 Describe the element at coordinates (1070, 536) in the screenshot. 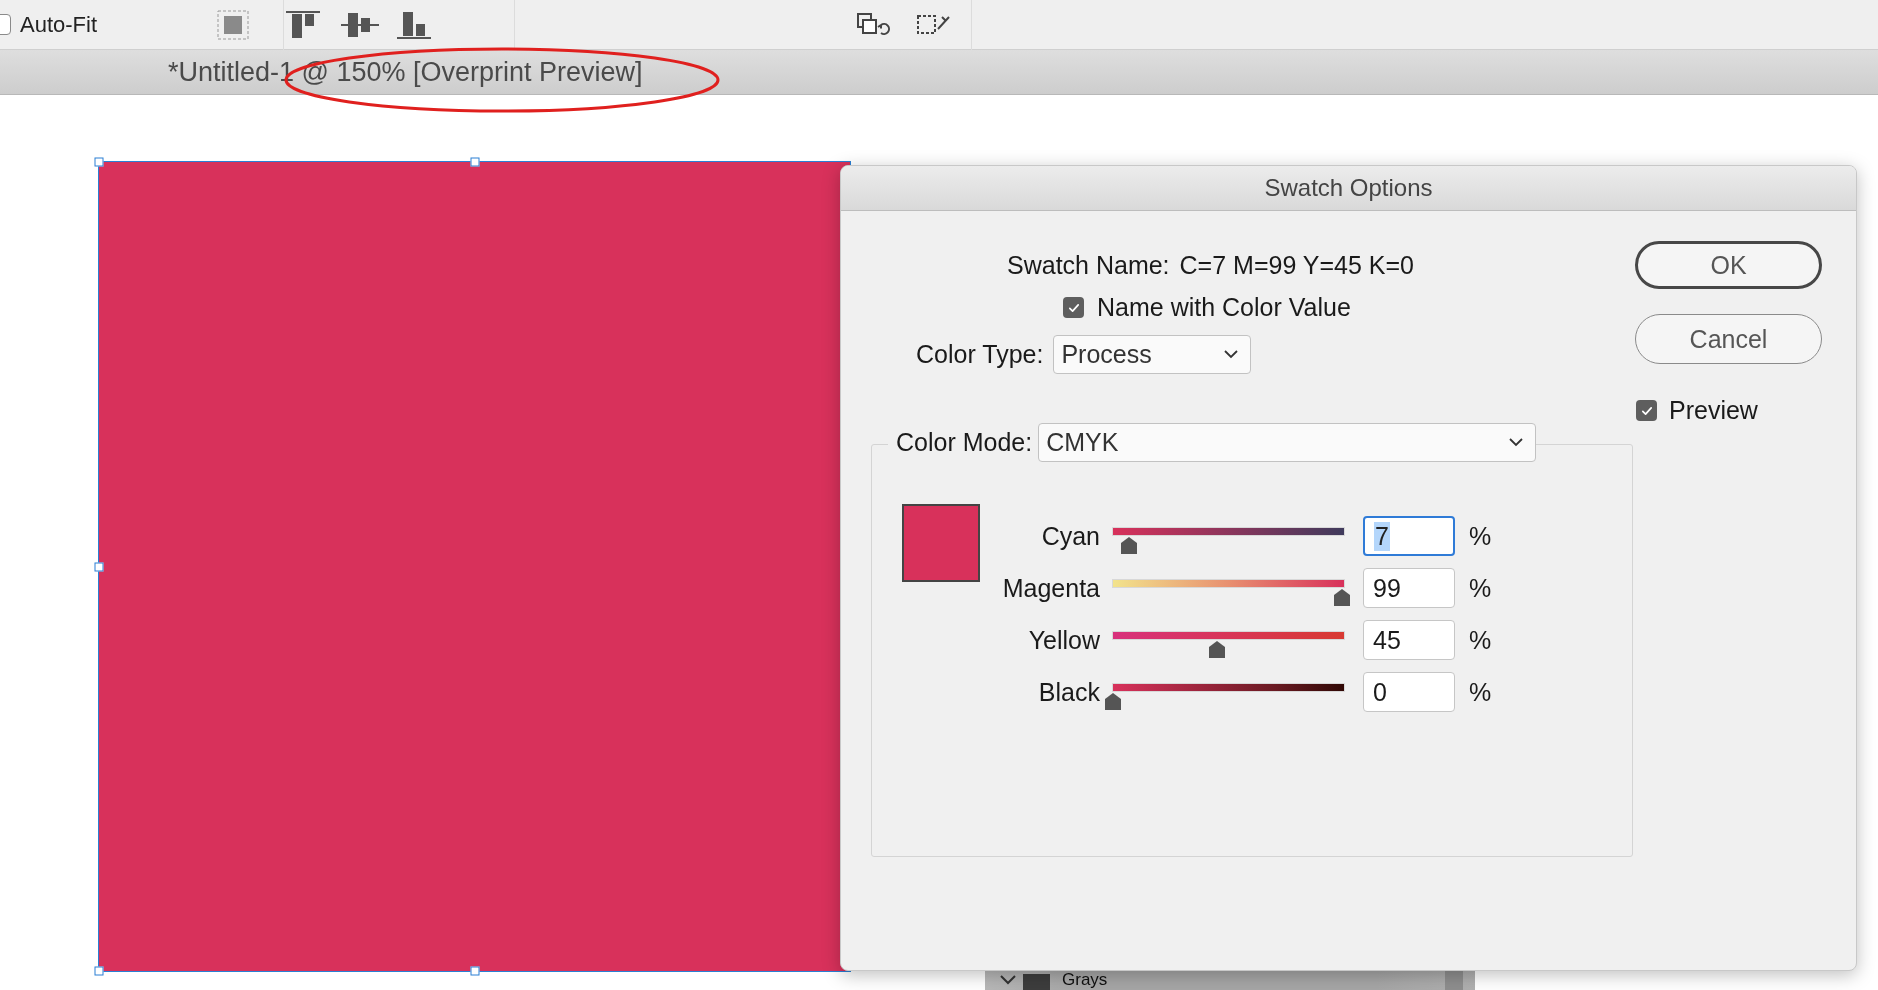

I see `channel-label: Cyan` at that location.